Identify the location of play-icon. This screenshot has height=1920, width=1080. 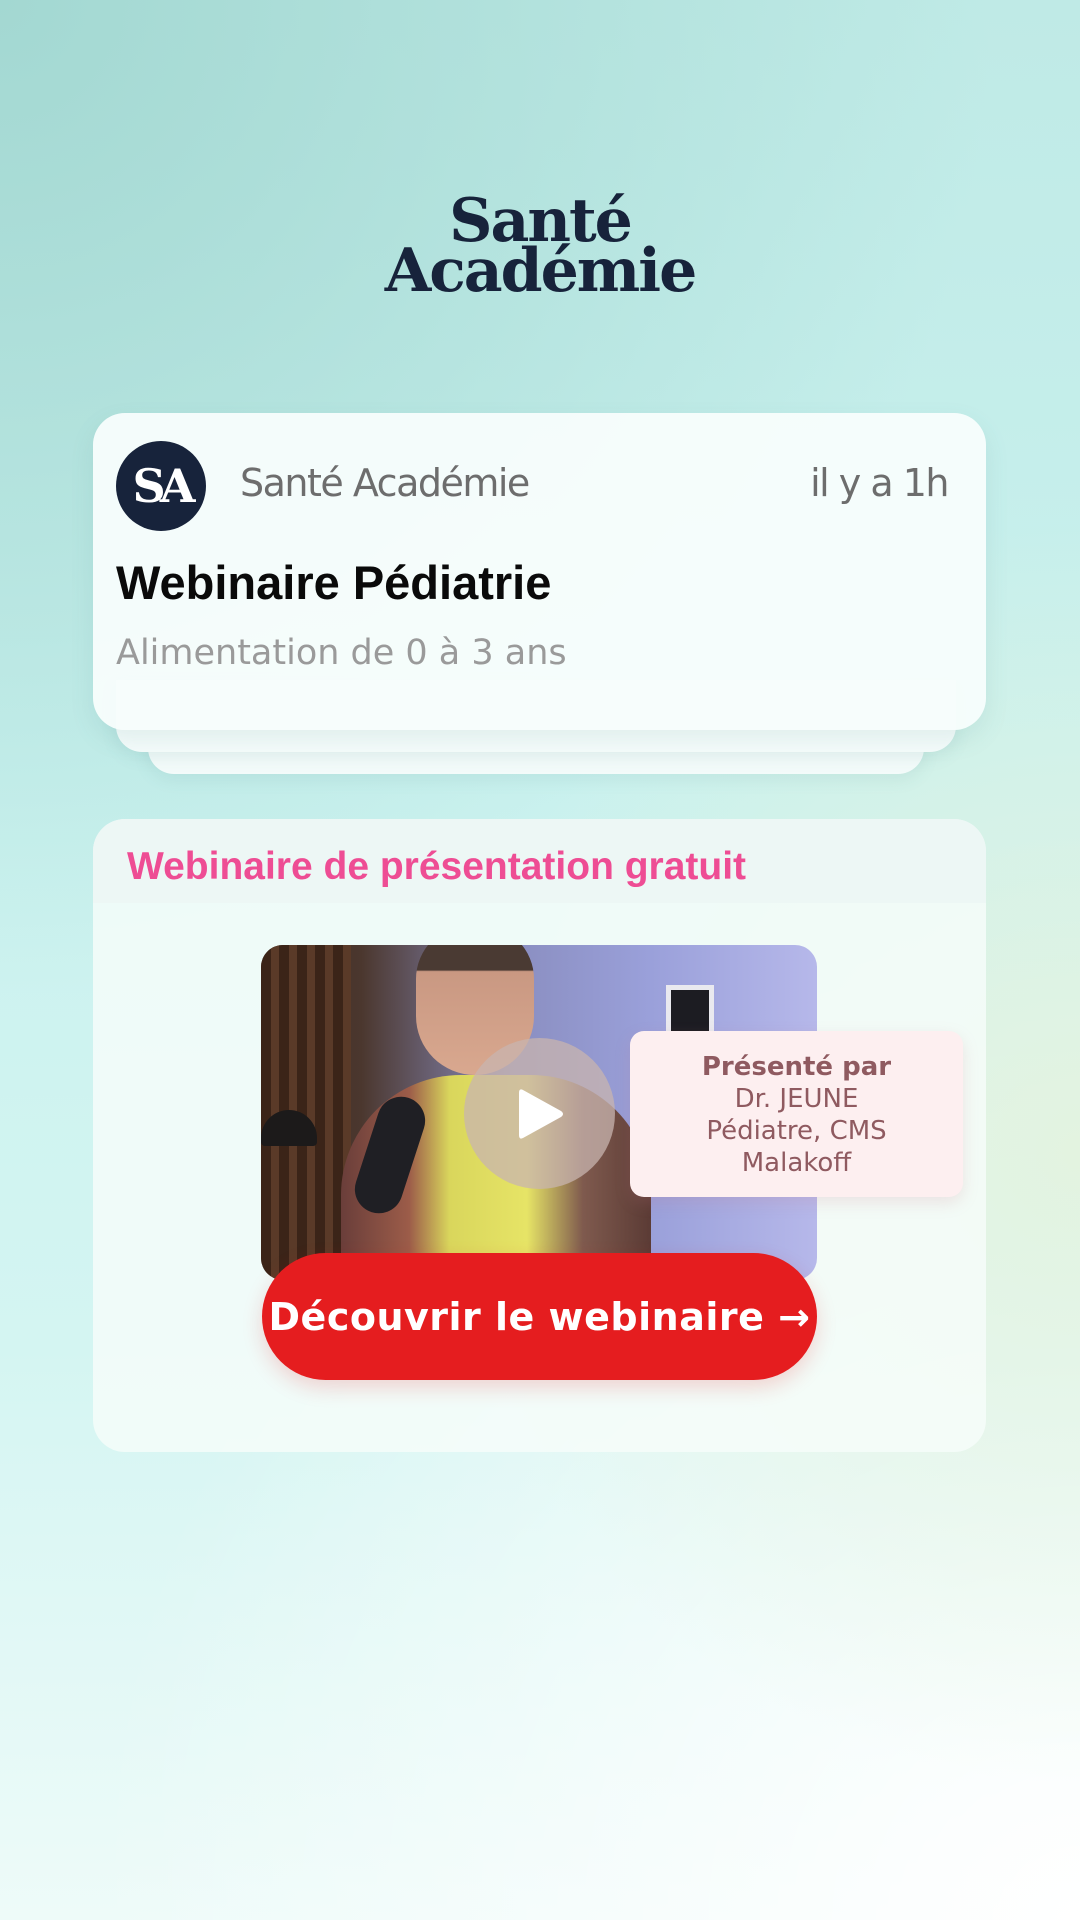
(540, 1113).